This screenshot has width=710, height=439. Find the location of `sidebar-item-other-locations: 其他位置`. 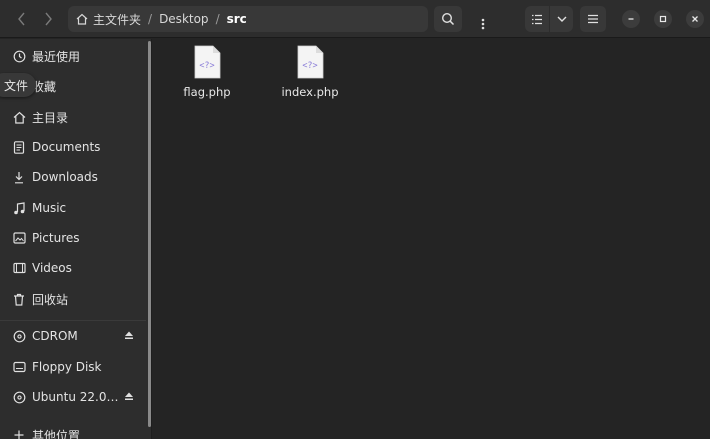

sidebar-item-other-locations: 其他位置 is located at coordinates (73, 430).